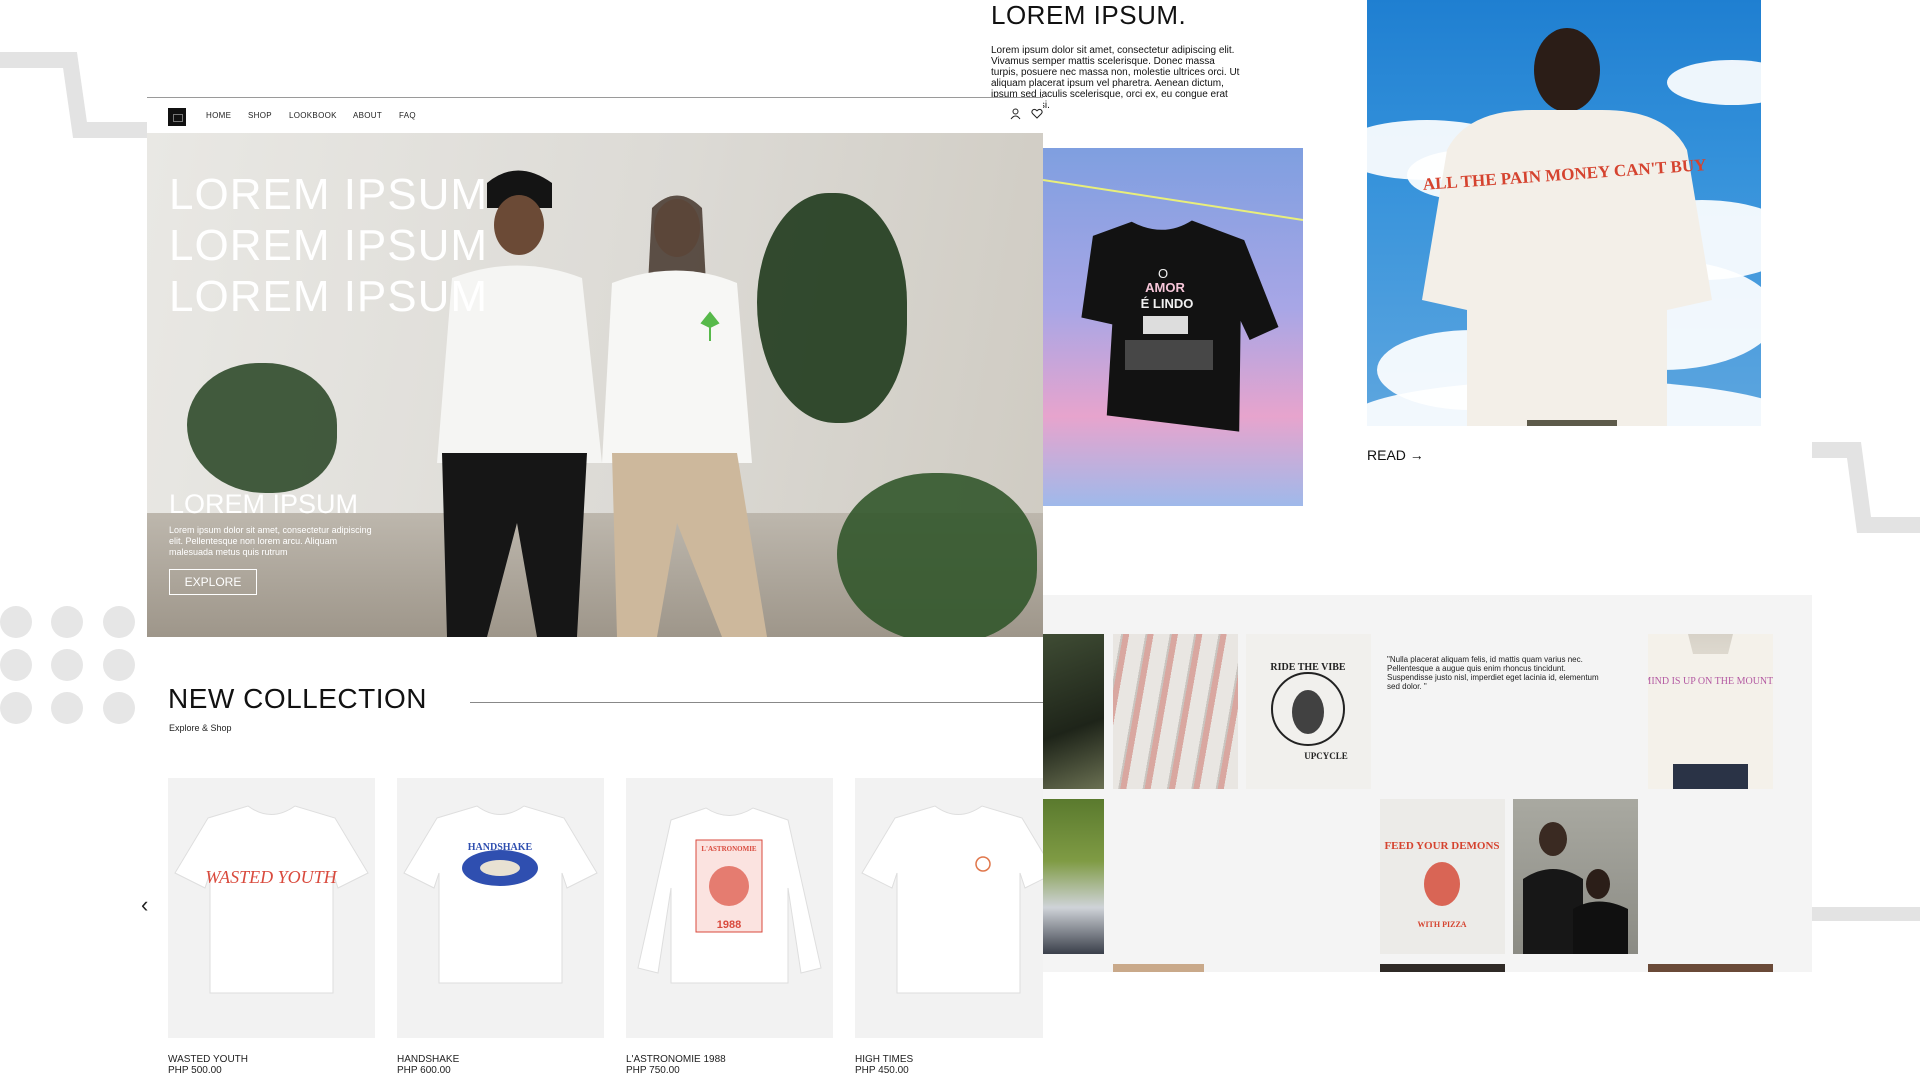 This screenshot has width=1920, height=1080. What do you see at coordinates (407, 115) in the screenshot?
I see `nav-faq: FAQ` at bounding box center [407, 115].